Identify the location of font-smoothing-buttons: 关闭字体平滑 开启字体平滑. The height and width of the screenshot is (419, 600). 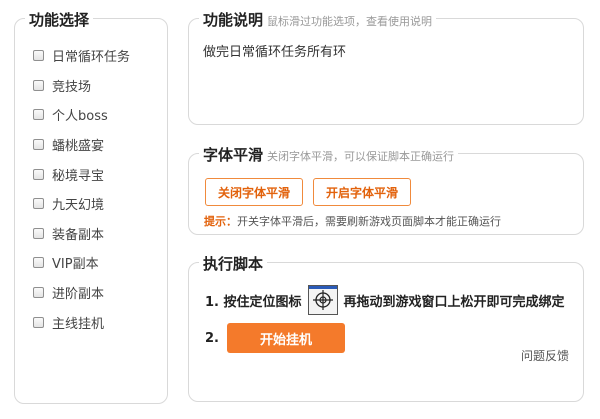
(308, 192).